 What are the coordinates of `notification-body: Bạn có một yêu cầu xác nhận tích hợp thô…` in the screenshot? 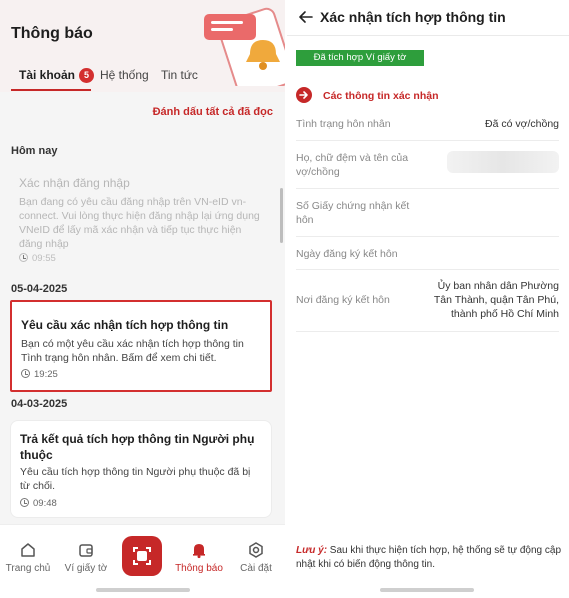 It's located at (132, 351).